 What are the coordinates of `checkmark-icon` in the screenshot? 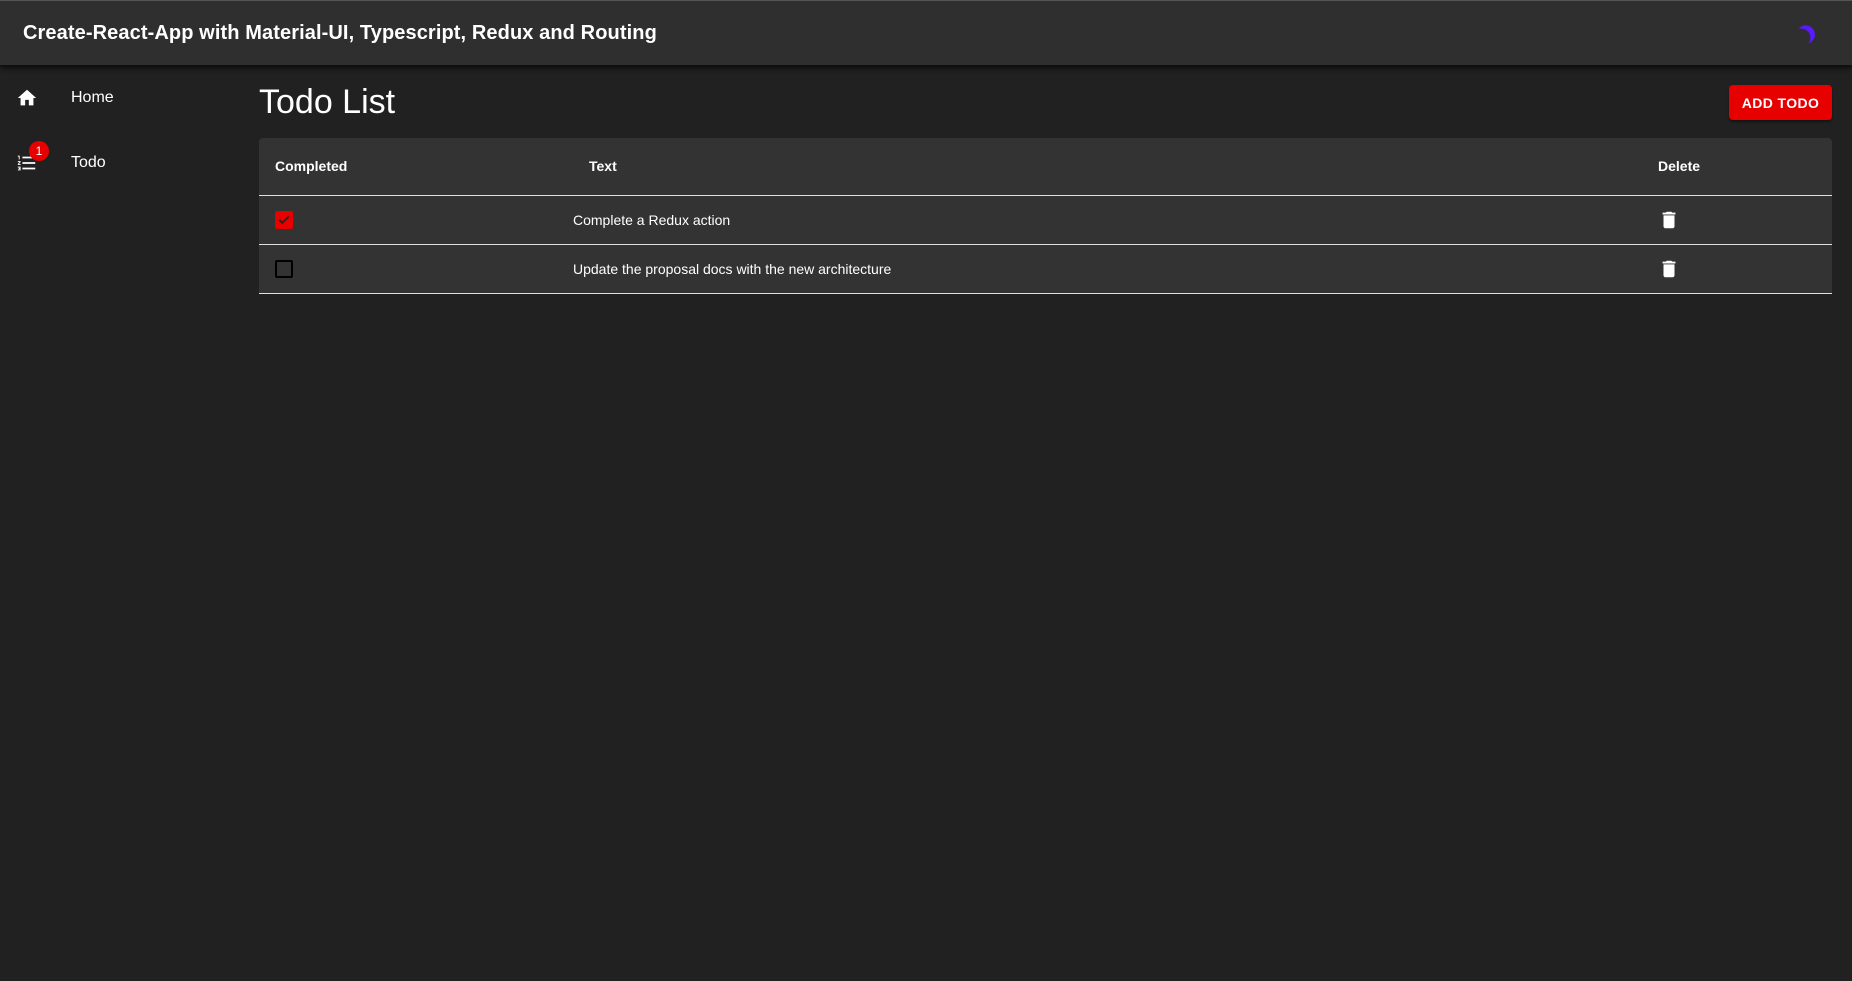 It's located at (284, 219).